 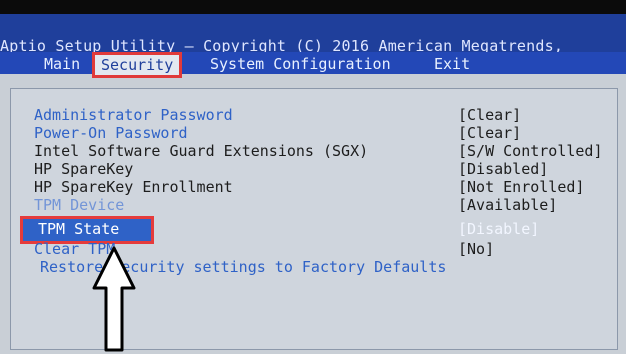 What do you see at coordinates (508, 205) in the screenshot?
I see `value-tpm-device: [Available]` at bounding box center [508, 205].